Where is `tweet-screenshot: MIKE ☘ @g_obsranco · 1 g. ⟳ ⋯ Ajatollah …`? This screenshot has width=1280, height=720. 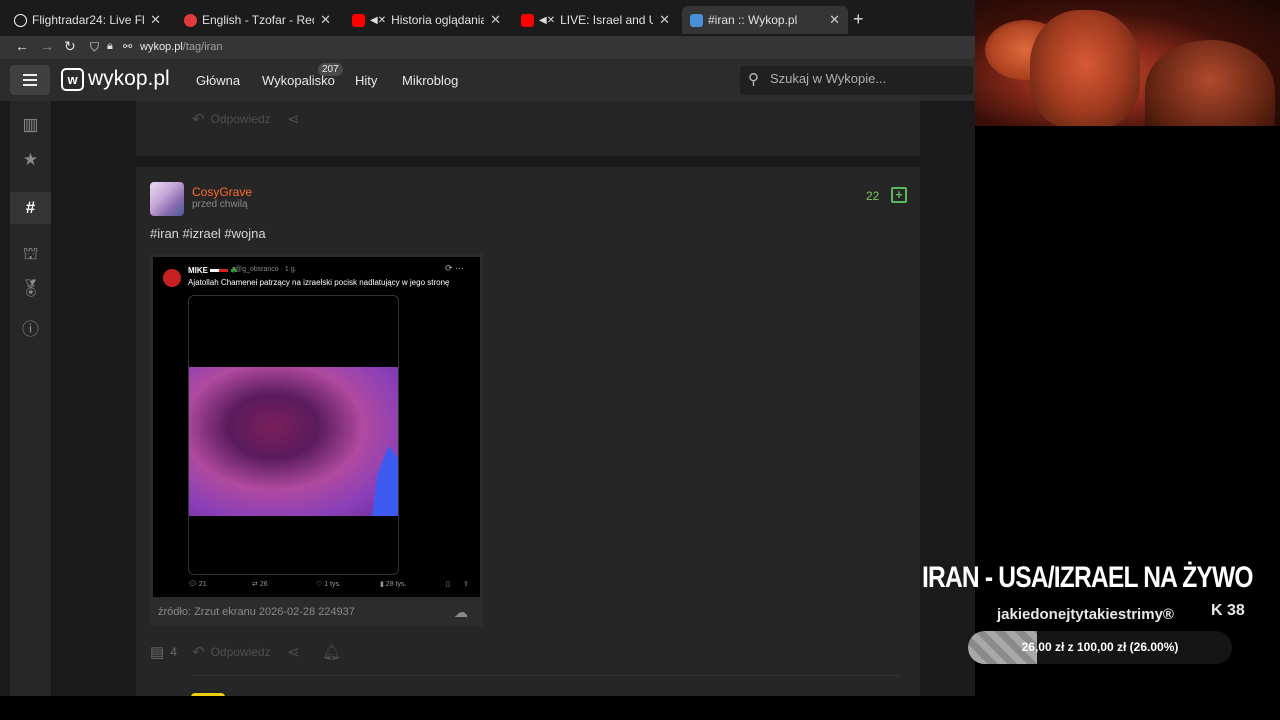
tweet-screenshot: MIKE ☘ @g_obsranco · 1 g. ⟳ ⋯ Ajatollah … is located at coordinates (316, 427).